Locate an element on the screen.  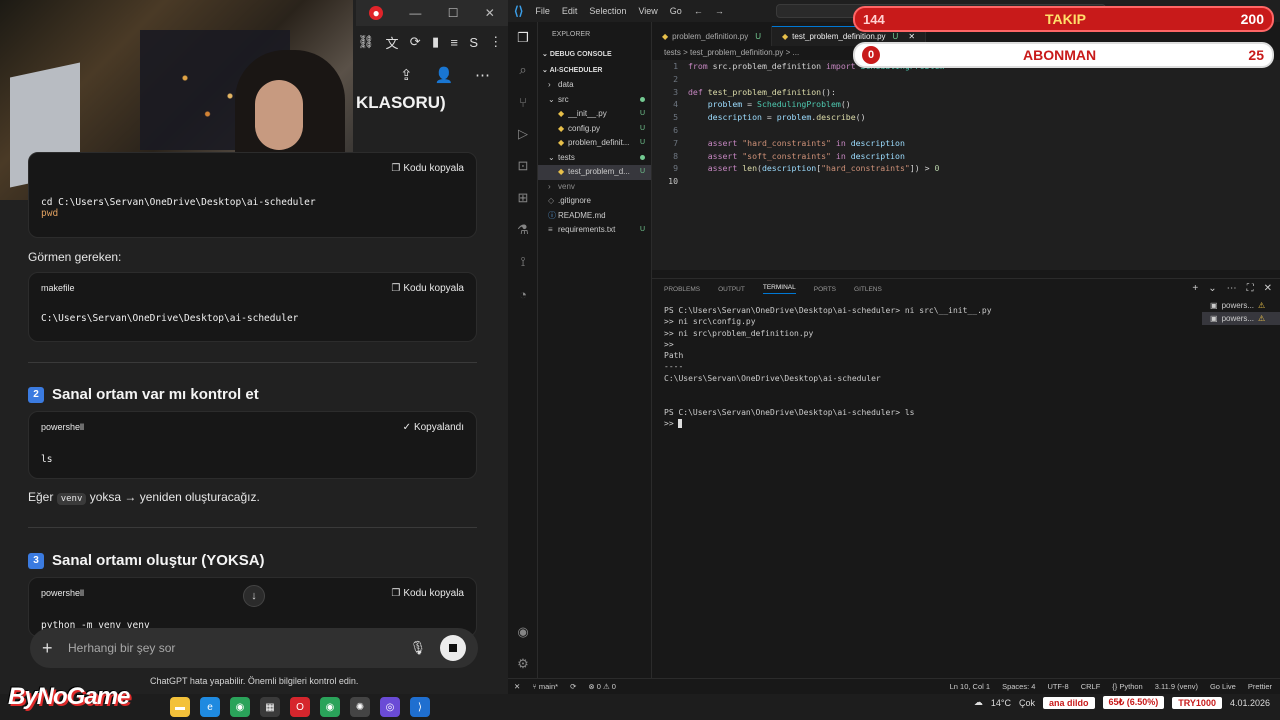
chrome-icon: ◉ is located at coordinates (240, 707).